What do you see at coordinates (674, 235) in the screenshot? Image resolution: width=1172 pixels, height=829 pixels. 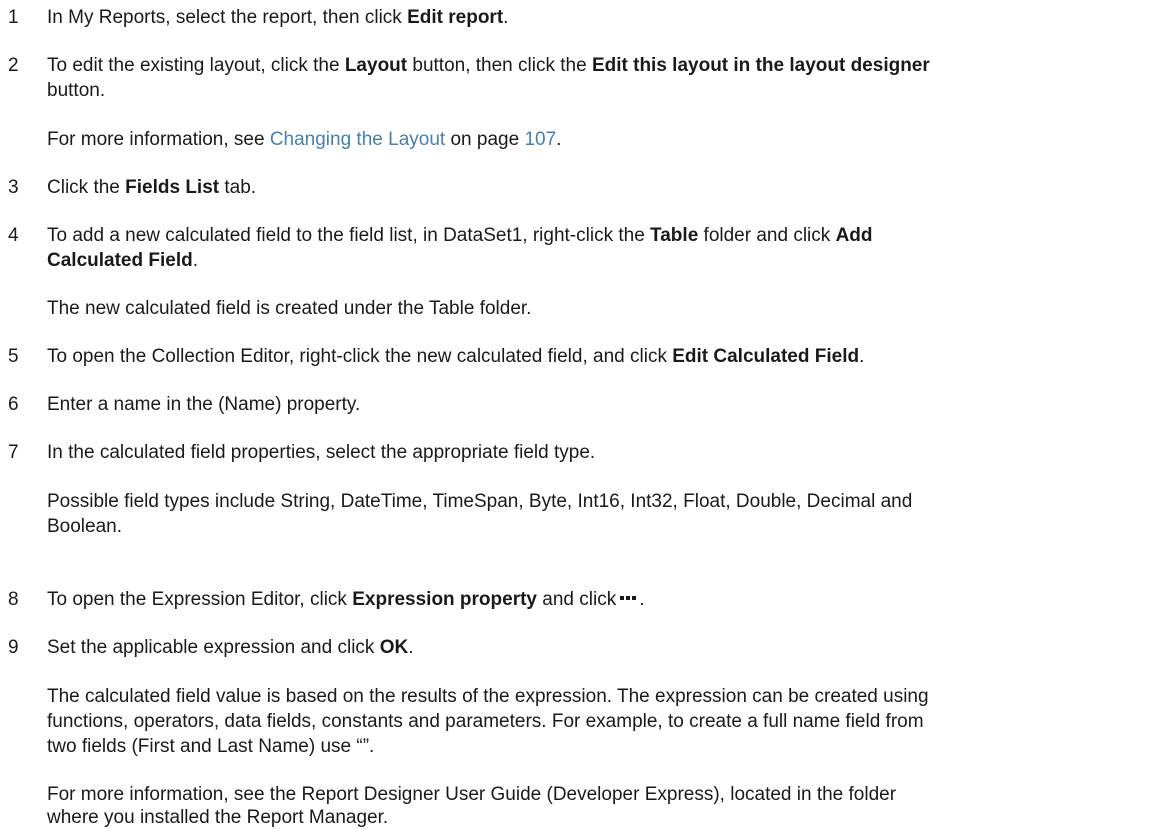 I see `ui-term: Table` at bounding box center [674, 235].